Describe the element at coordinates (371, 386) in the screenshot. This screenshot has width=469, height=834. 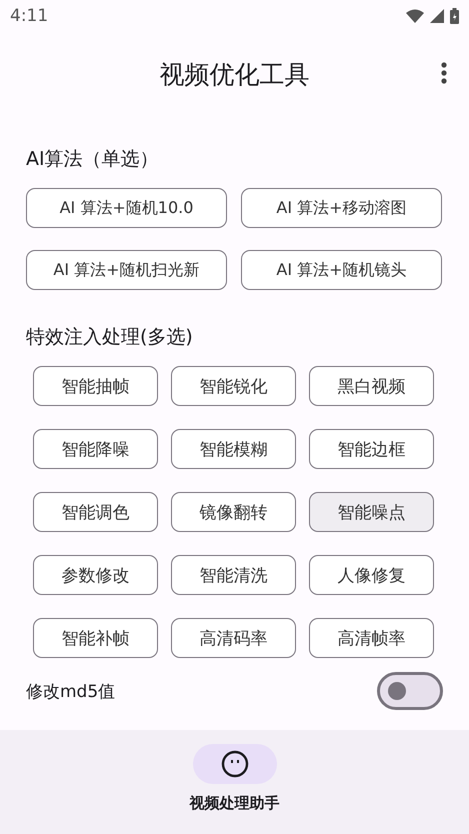
I see `effect-chip: 黑白视频` at that location.